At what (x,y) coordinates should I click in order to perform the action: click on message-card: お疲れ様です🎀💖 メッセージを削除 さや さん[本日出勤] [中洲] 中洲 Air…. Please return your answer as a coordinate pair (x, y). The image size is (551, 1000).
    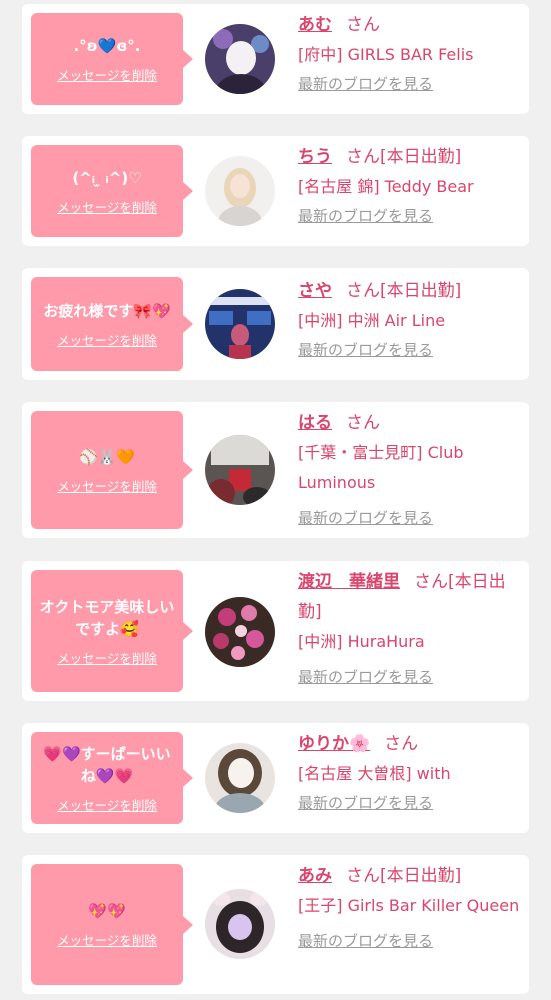
    Looking at the image, I should click on (275, 324).